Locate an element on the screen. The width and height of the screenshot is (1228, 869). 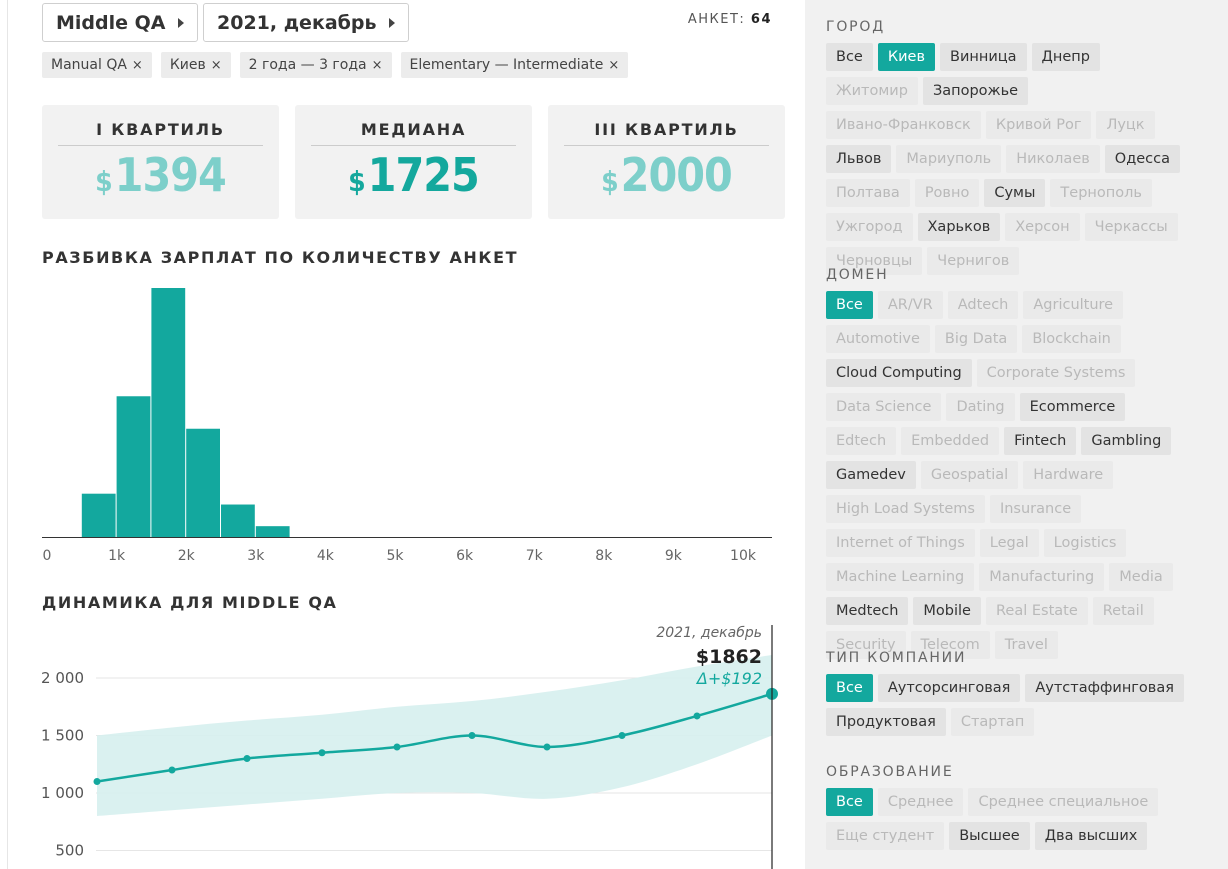
period-selector: 2021, декабрь is located at coordinates (306, 22).